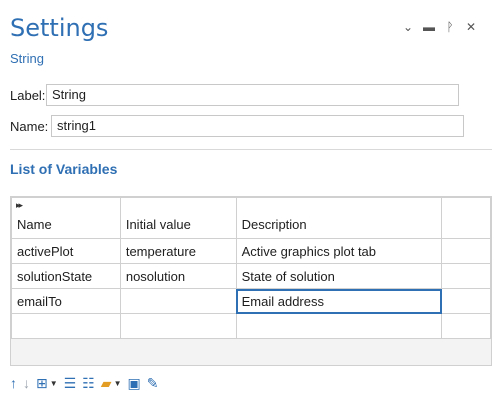 This screenshot has width=492, height=402. I want to click on label-field: String, so click(252, 95).